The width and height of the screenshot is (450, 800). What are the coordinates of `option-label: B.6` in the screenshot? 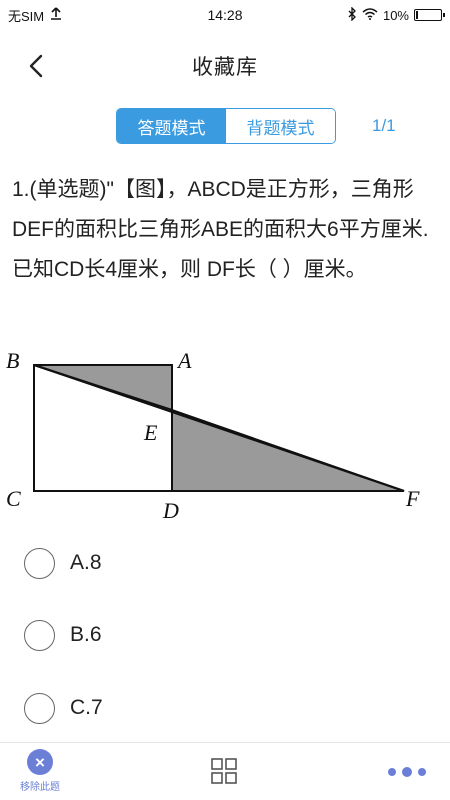 It's located at (86, 634).